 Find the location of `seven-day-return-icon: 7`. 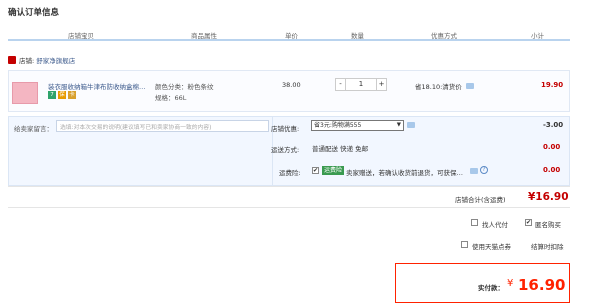

seven-day-return-icon: 7 is located at coordinates (52, 95).